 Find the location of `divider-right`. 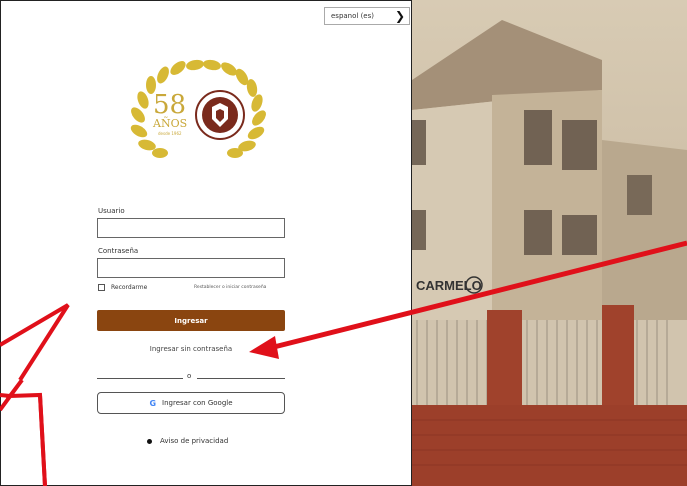

divider-right is located at coordinates (241, 378).